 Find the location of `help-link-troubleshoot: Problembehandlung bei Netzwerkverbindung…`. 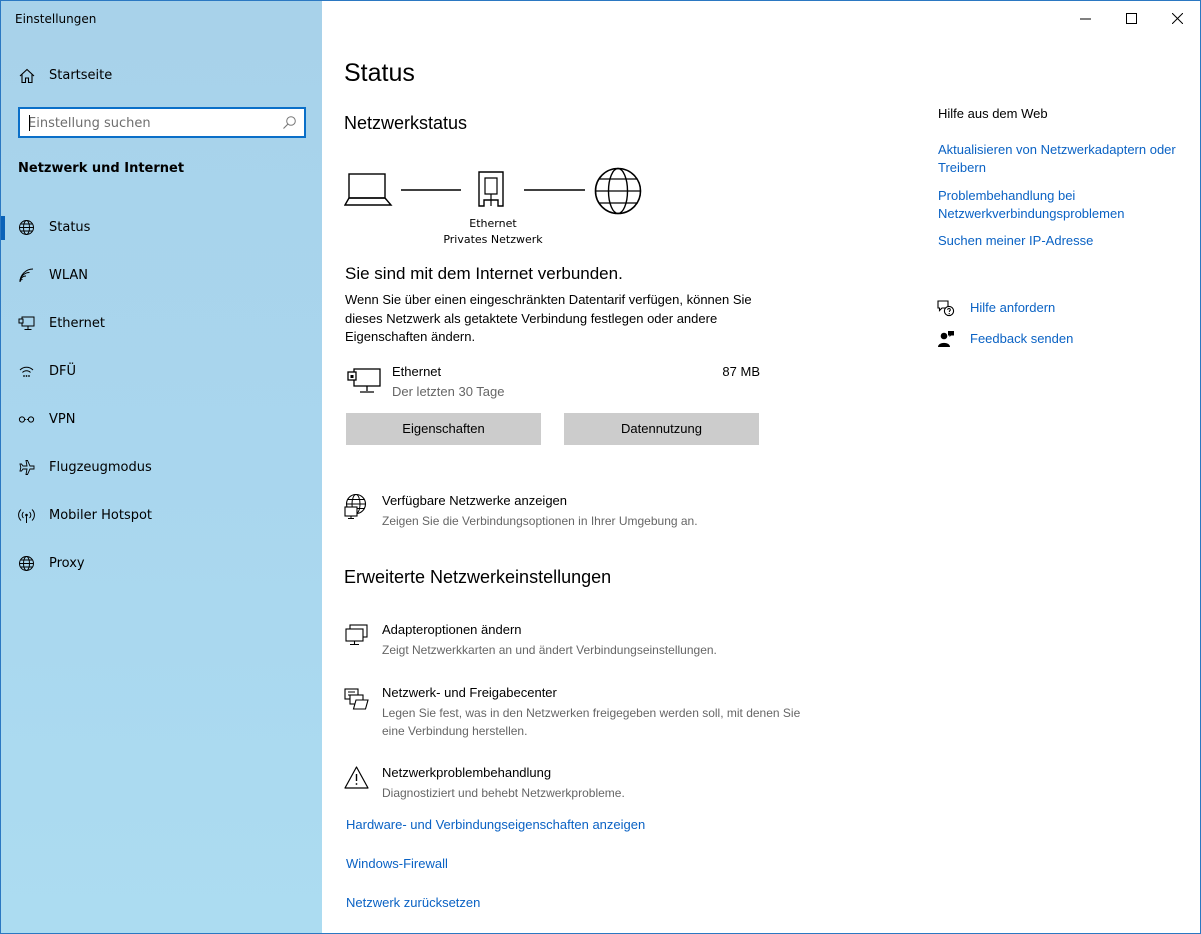

help-link-troubleshoot: Problembehandlung bei Netzwerkverbindung… is located at coordinates (1058, 205).